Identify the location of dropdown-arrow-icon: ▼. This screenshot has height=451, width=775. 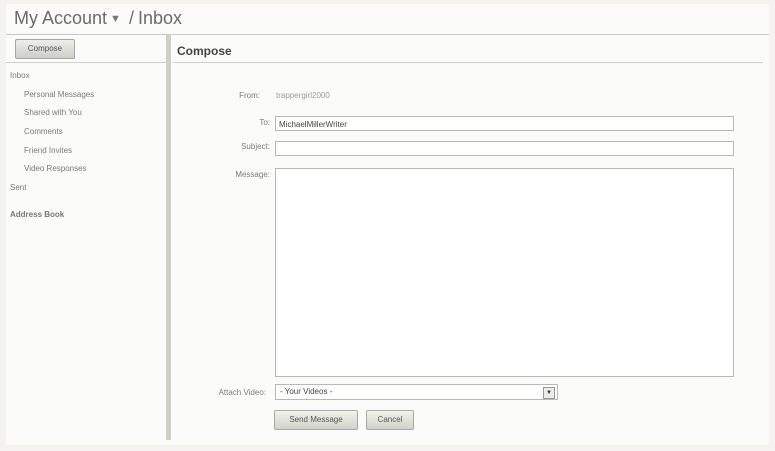
(549, 393).